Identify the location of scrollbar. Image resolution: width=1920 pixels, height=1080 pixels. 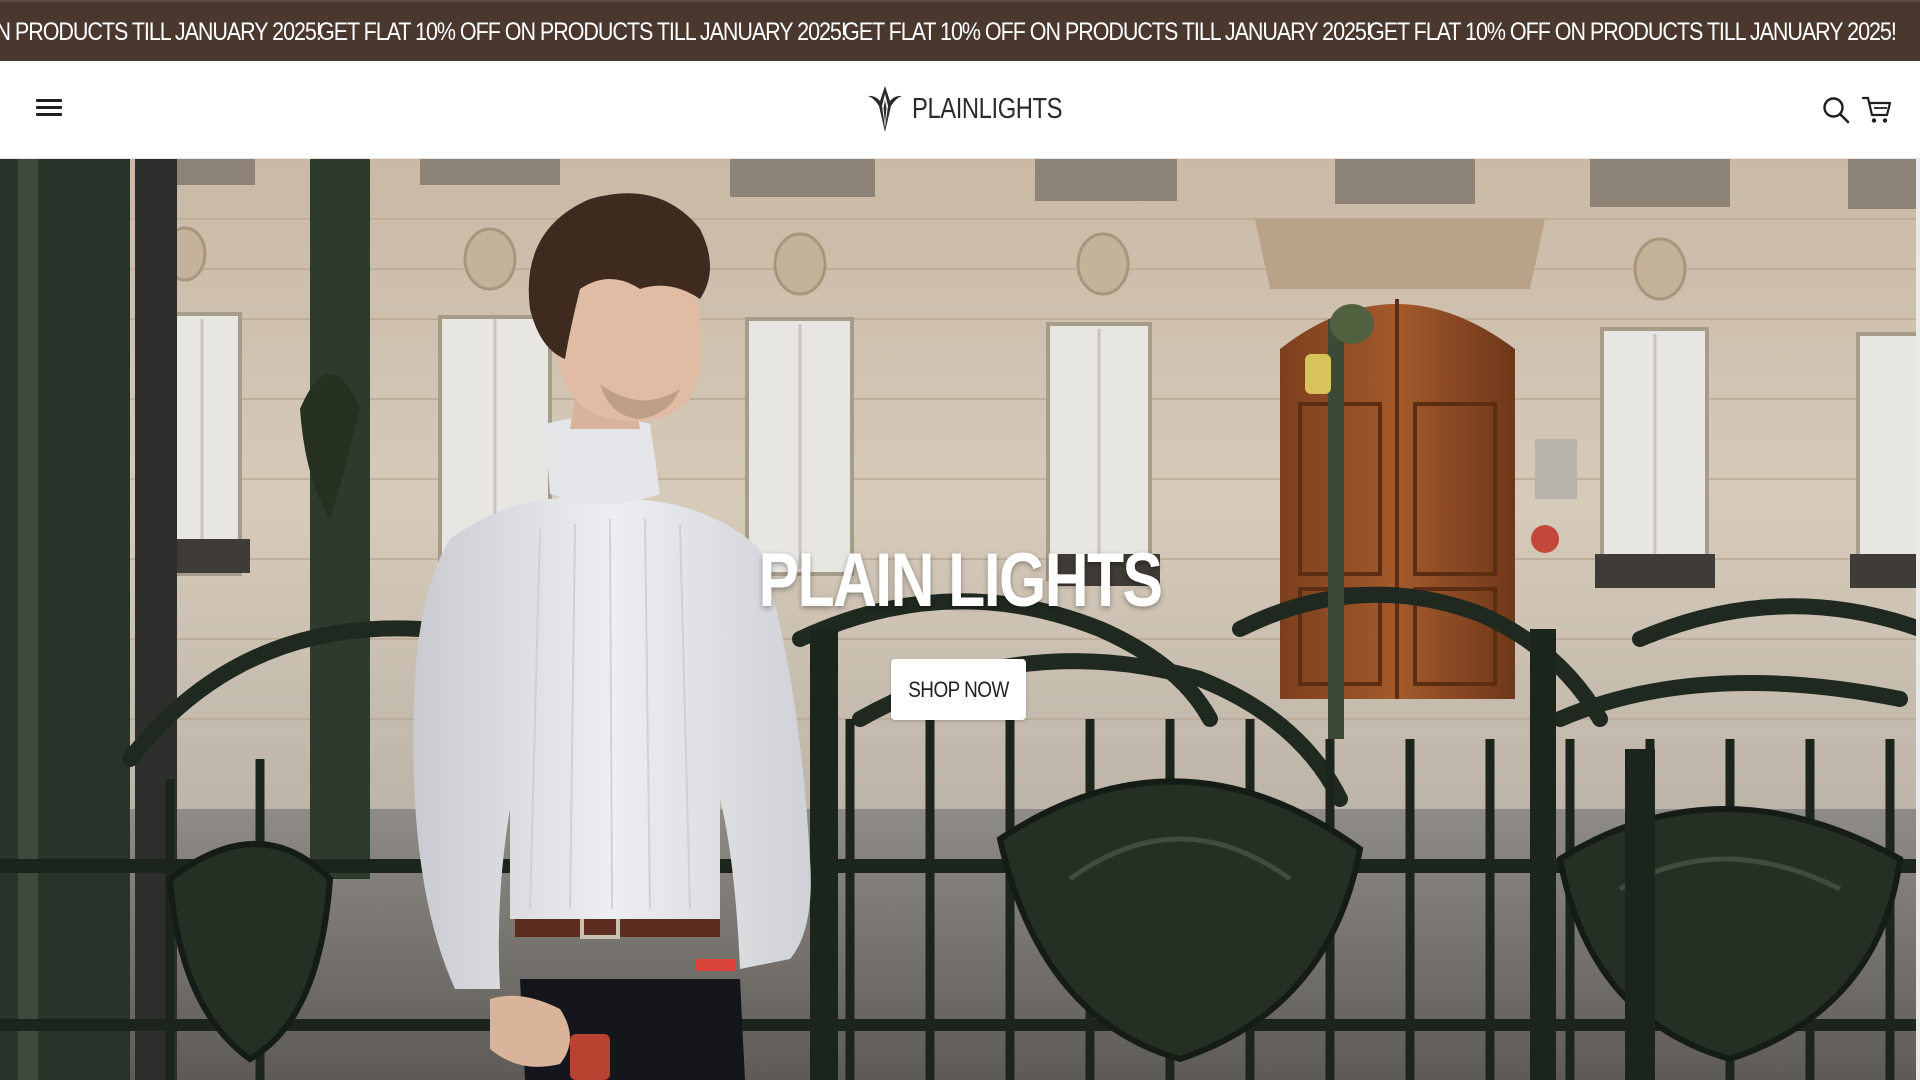
(1918, 619).